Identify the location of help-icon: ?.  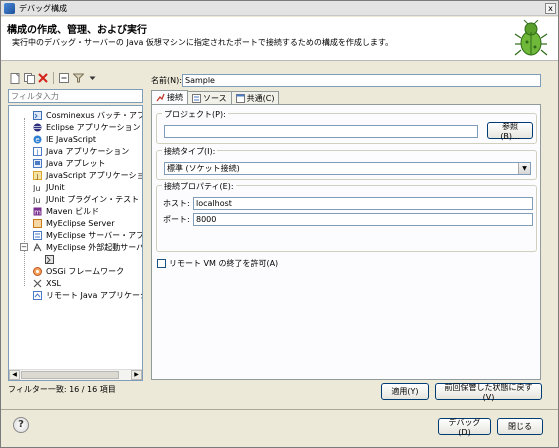
(21, 425).